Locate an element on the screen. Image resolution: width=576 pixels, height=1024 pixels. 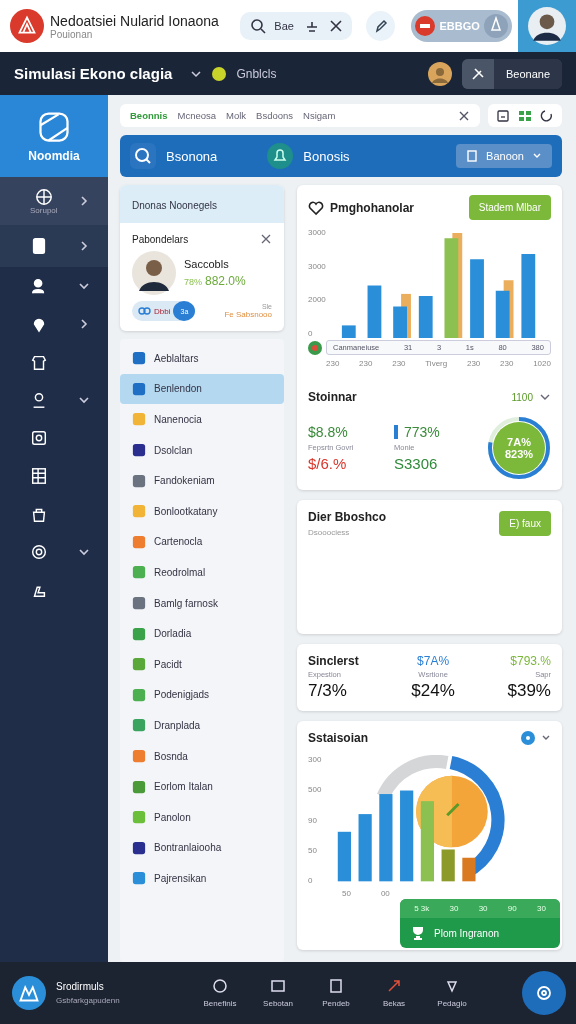
globe-icon is located at coordinates (43, 196).